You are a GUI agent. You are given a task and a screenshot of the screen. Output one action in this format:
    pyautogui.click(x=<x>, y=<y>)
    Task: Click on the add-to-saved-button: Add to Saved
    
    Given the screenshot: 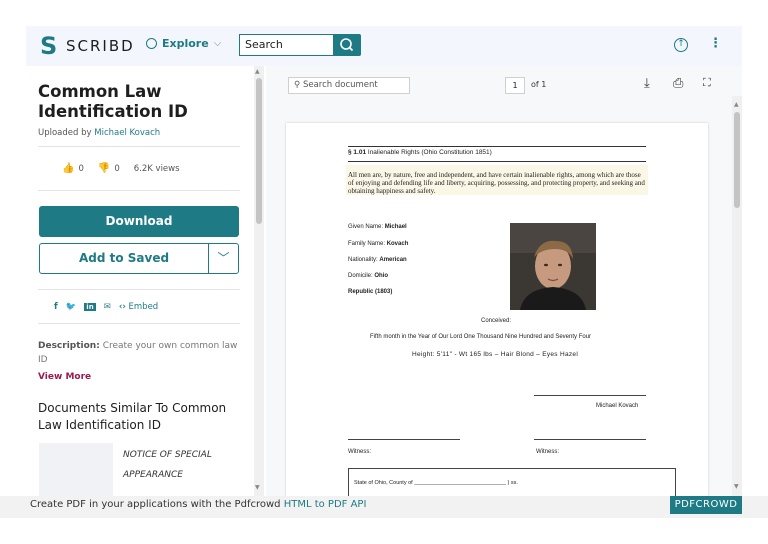 What is the action you would take?
    pyautogui.click(x=124, y=258)
    